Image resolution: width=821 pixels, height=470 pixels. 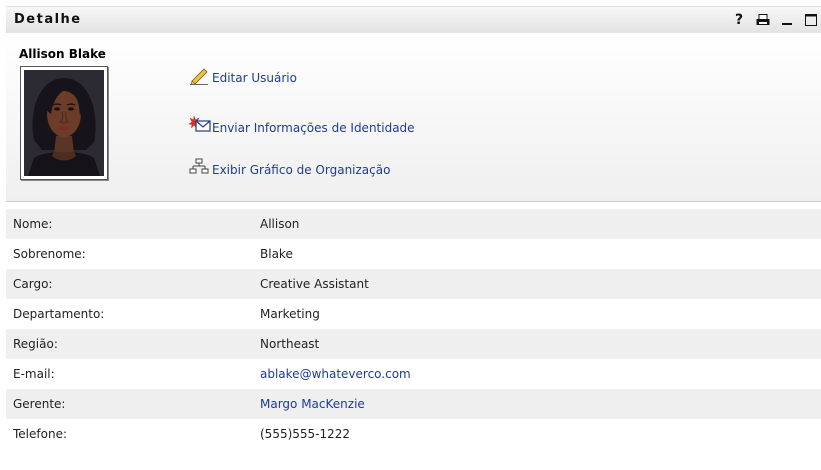 I want to click on table-row: Região: Northeast, so click(x=413, y=344).